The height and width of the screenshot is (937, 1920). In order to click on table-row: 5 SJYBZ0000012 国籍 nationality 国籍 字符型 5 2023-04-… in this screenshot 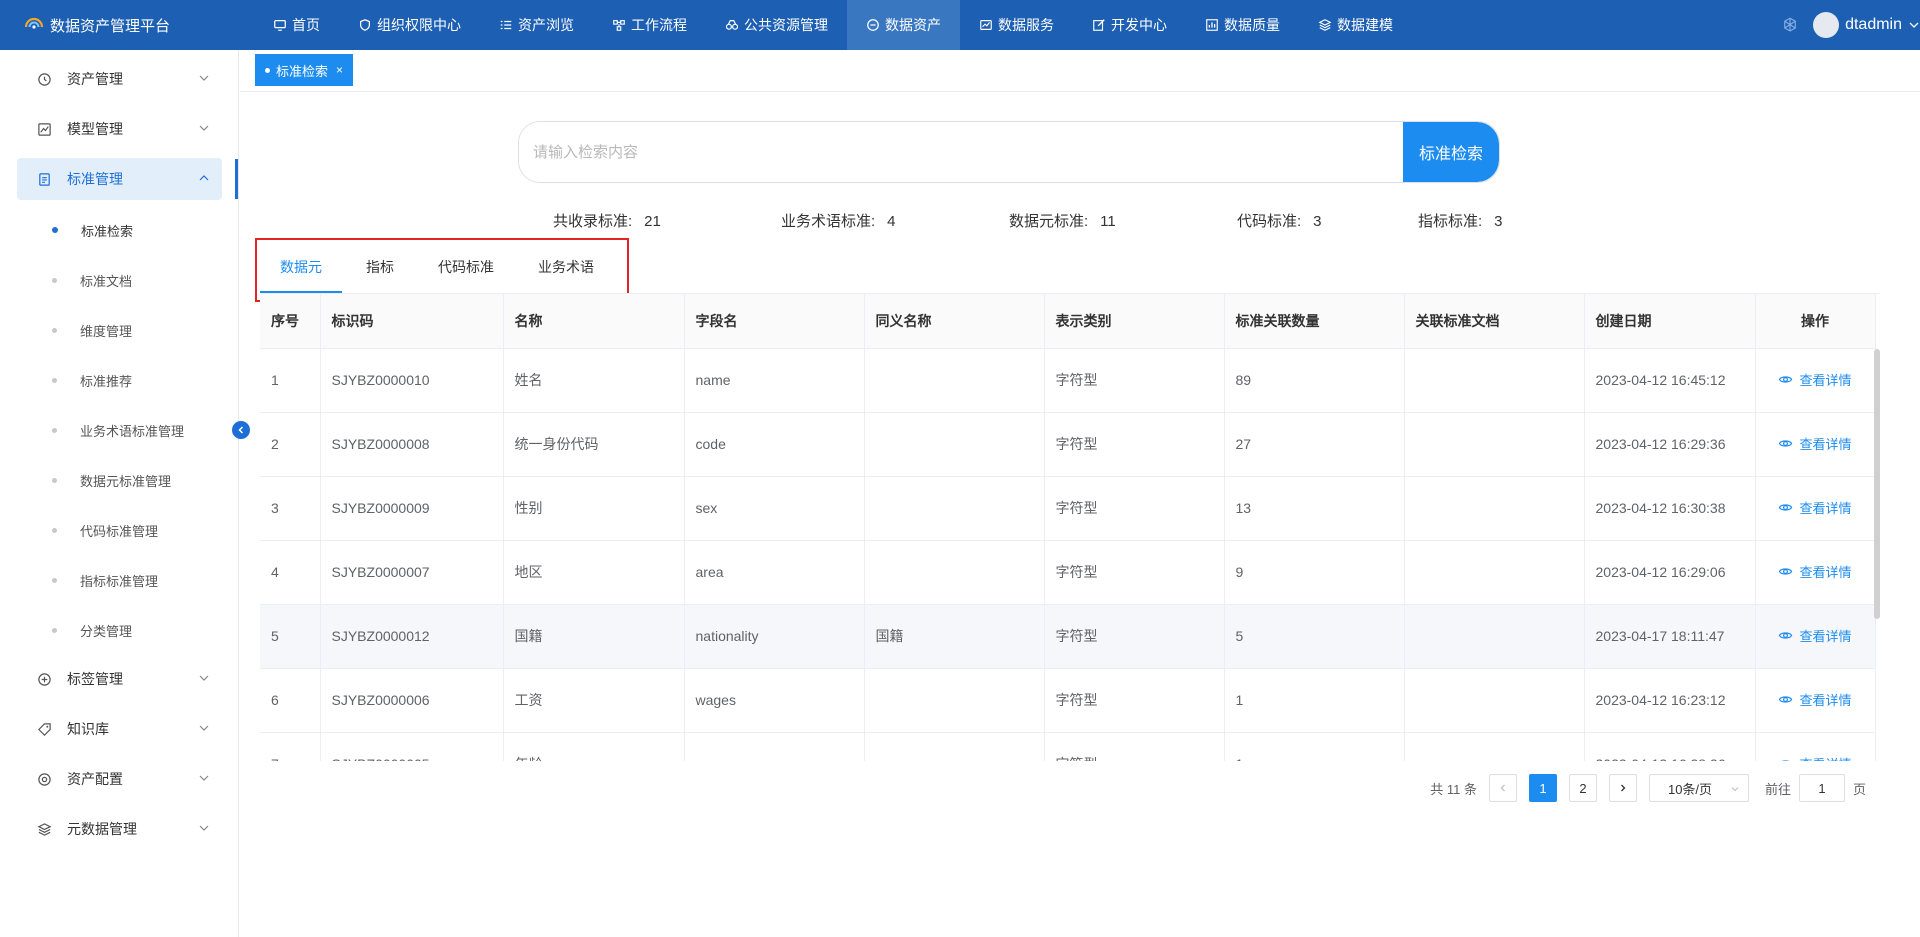, I will do `click(1068, 636)`.